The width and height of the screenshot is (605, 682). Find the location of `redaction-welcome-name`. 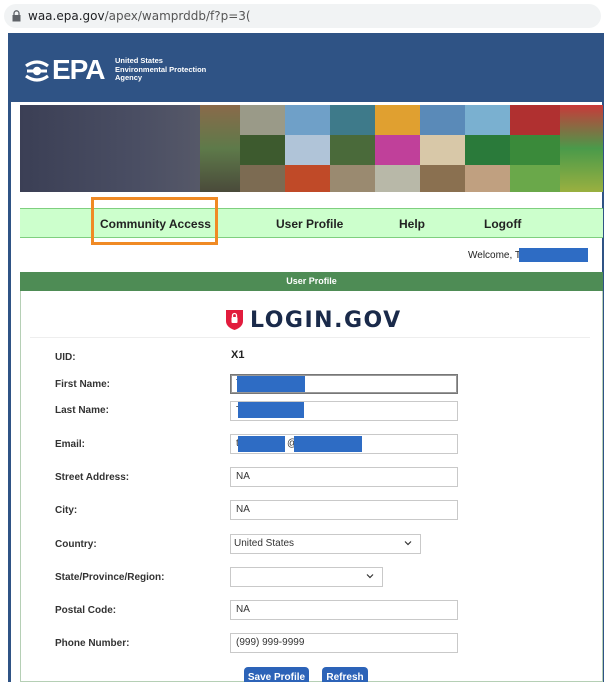

redaction-welcome-name is located at coordinates (553, 255).